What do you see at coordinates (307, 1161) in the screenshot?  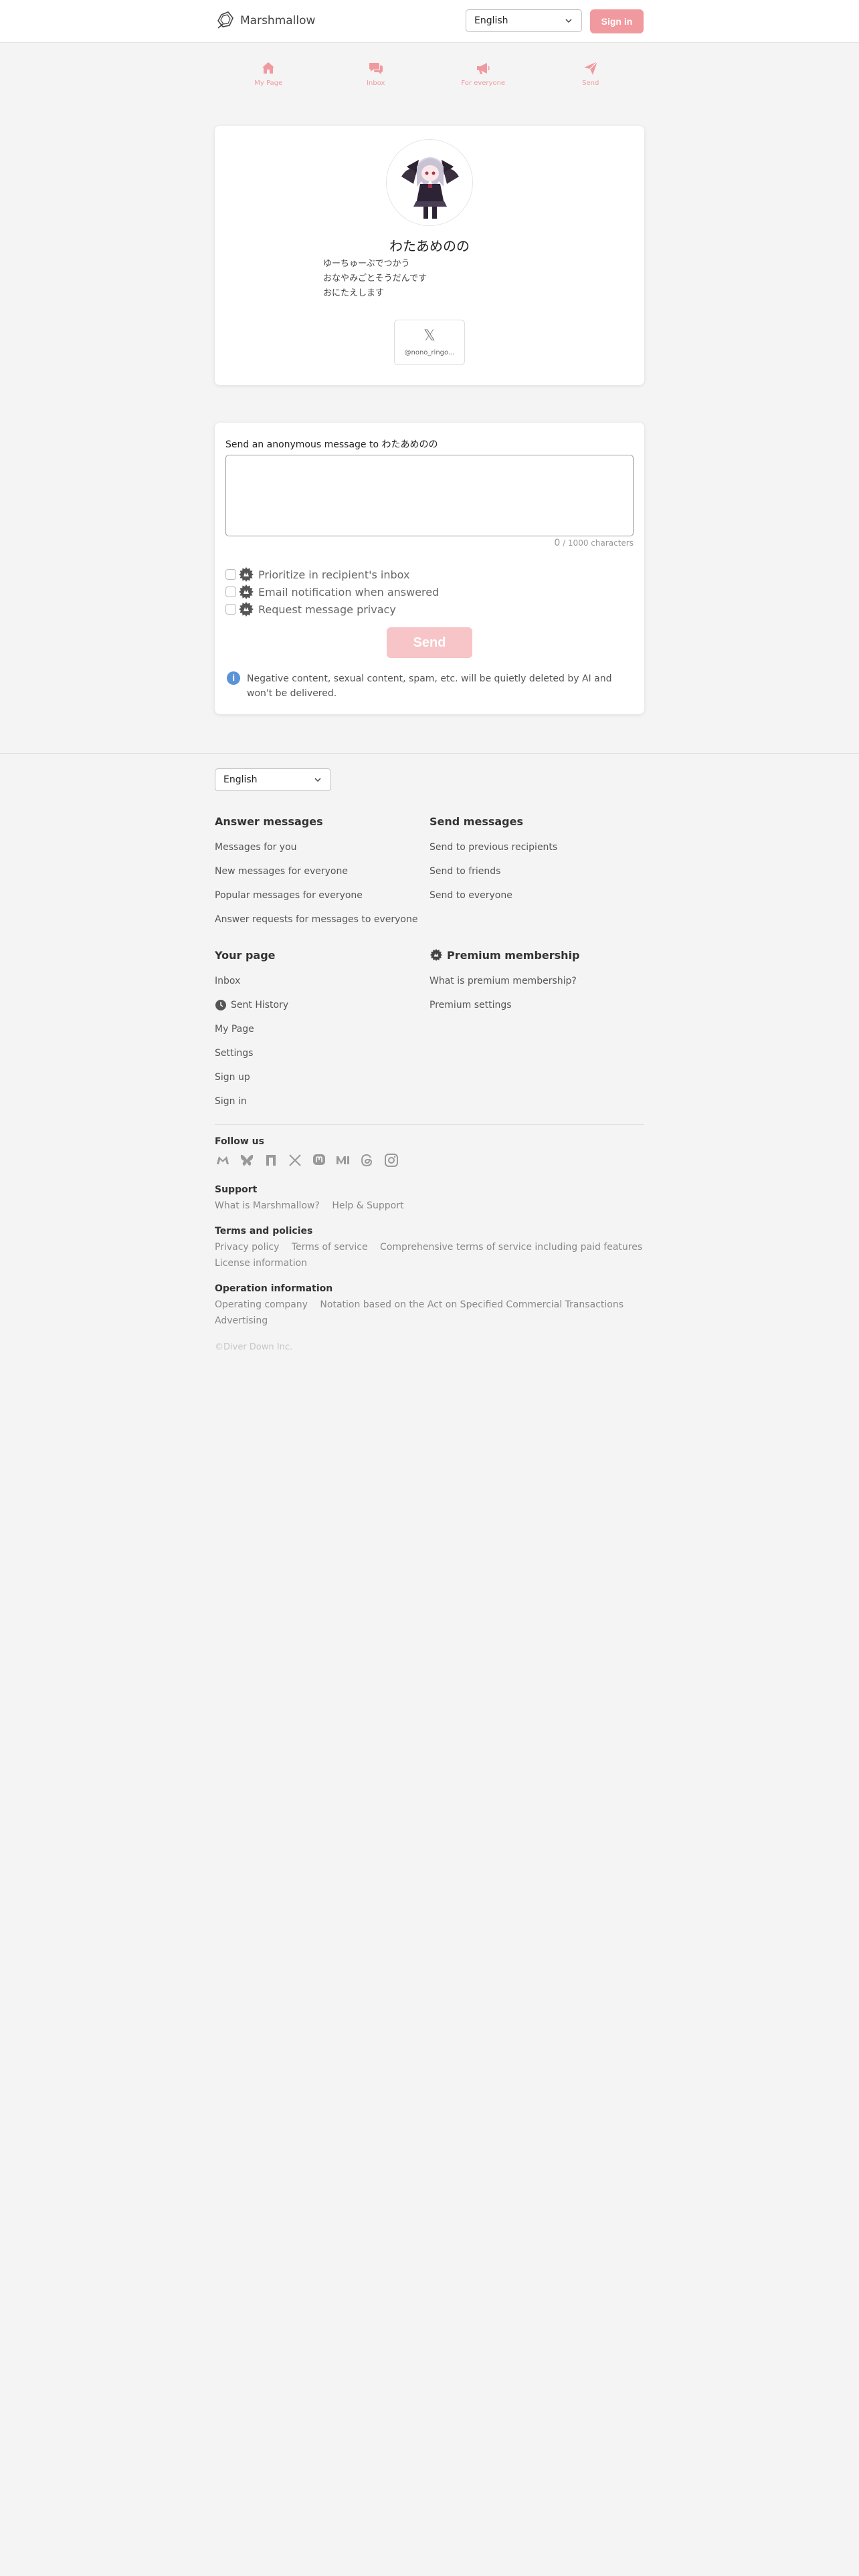 I see `social-links` at bounding box center [307, 1161].